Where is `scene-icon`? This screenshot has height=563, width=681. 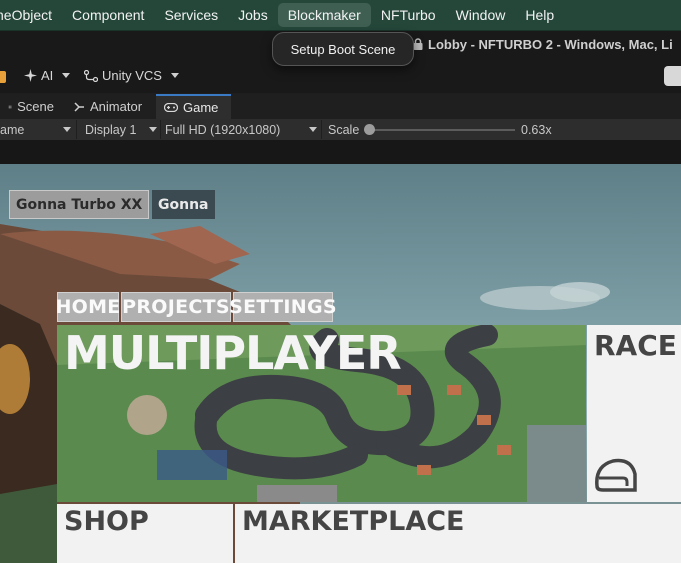 scene-icon is located at coordinates (10, 106).